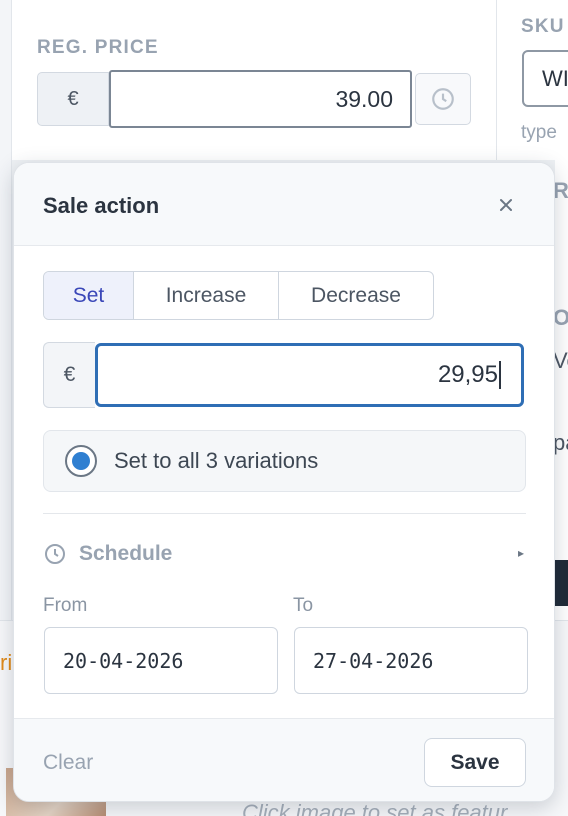 This screenshot has height=816, width=568. I want to click on peek-text: O, so click(560, 317).